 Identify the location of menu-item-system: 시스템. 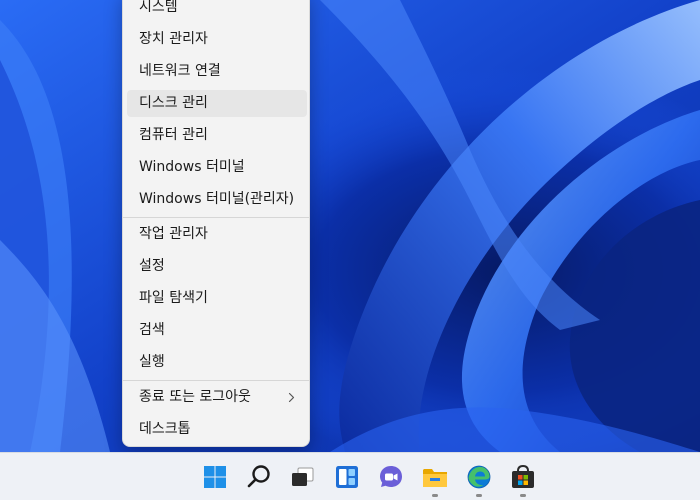
(217, 10).